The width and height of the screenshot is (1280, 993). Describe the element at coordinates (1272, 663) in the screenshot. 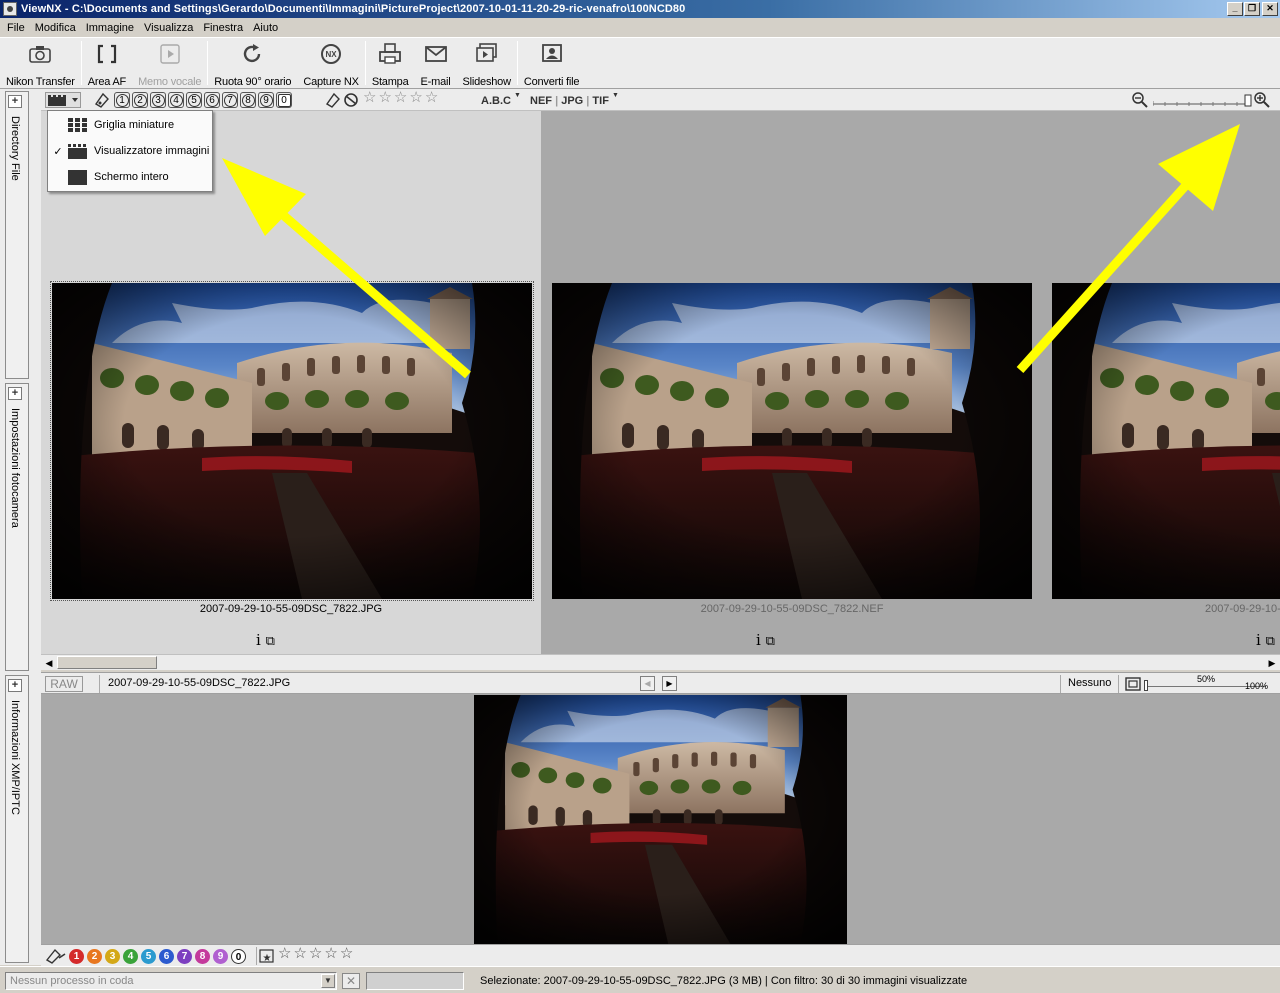

I see `scroll-right-icon: ▶` at that location.